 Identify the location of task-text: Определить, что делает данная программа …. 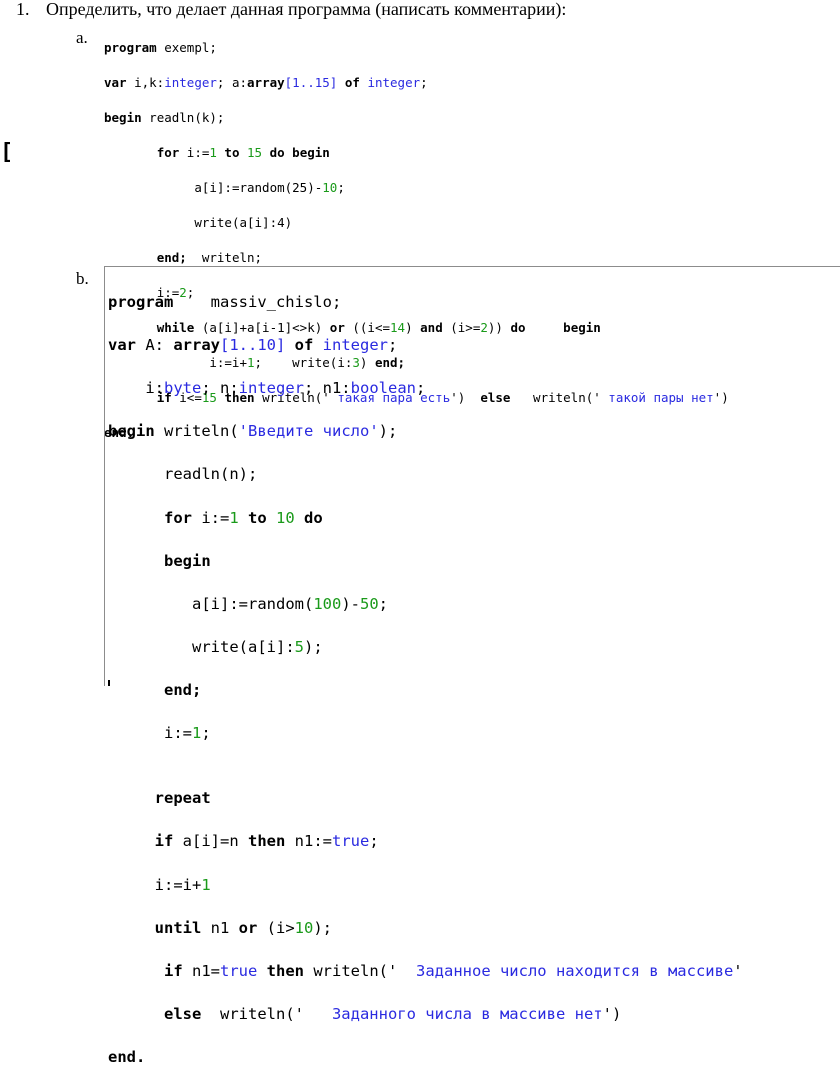
(306, 9).